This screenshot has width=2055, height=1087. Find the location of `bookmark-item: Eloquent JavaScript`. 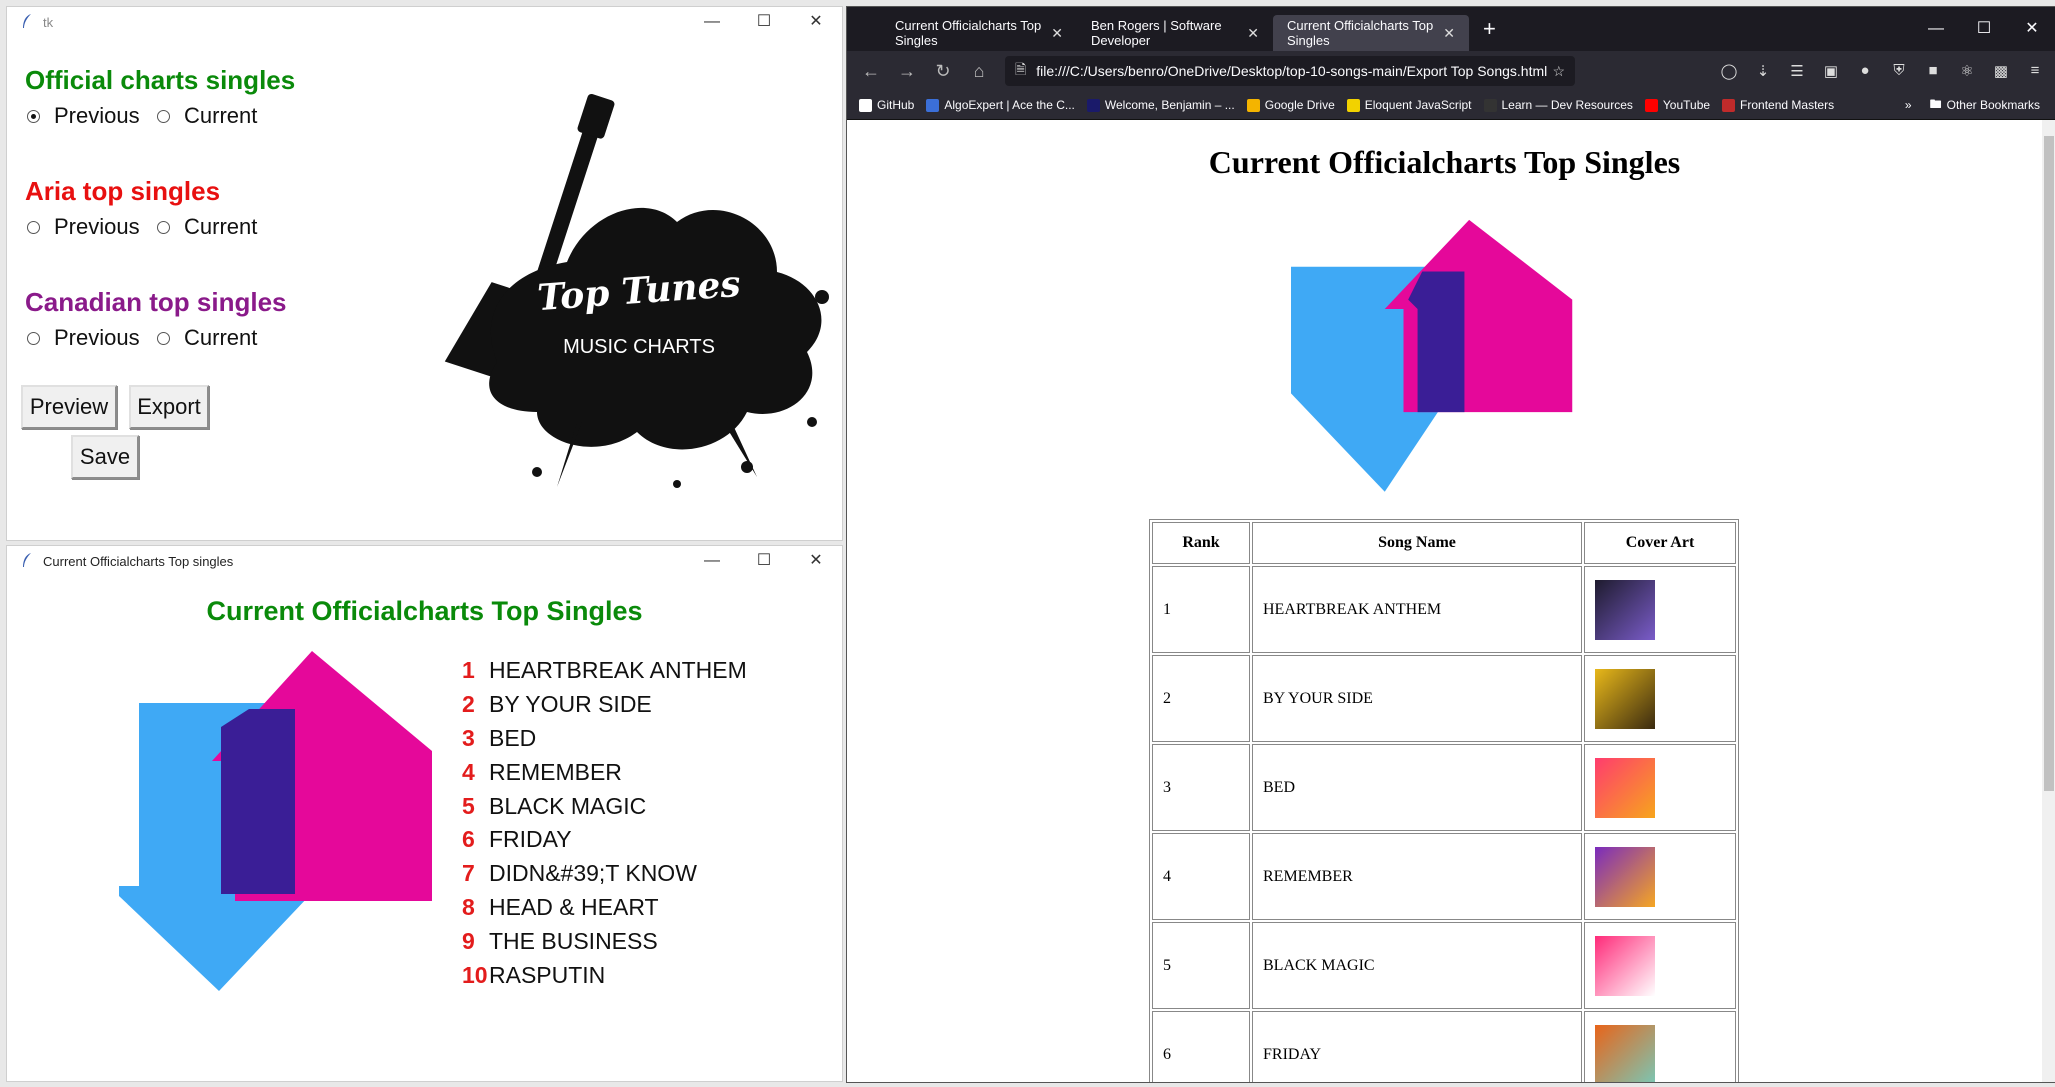

bookmark-item: Eloquent JavaScript is located at coordinates (1409, 105).